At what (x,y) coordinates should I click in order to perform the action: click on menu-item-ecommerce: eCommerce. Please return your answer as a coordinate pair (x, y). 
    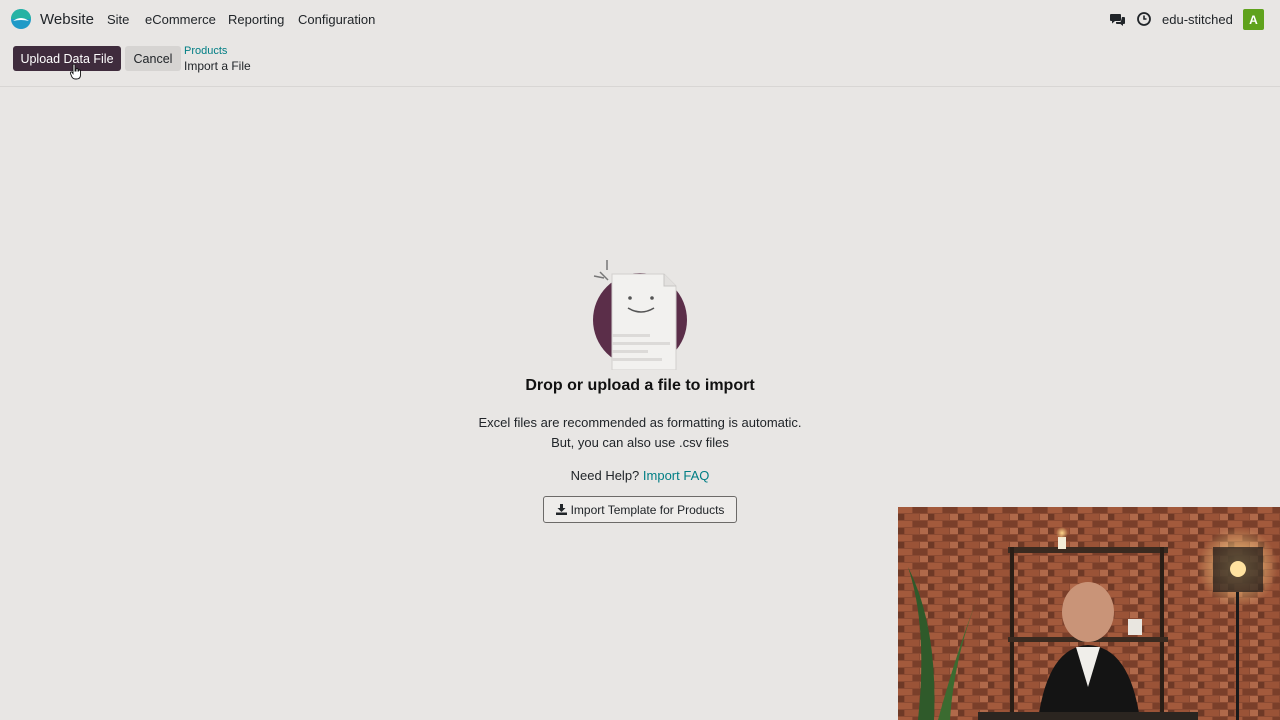
    Looking at the image, I should click on (180, 19).